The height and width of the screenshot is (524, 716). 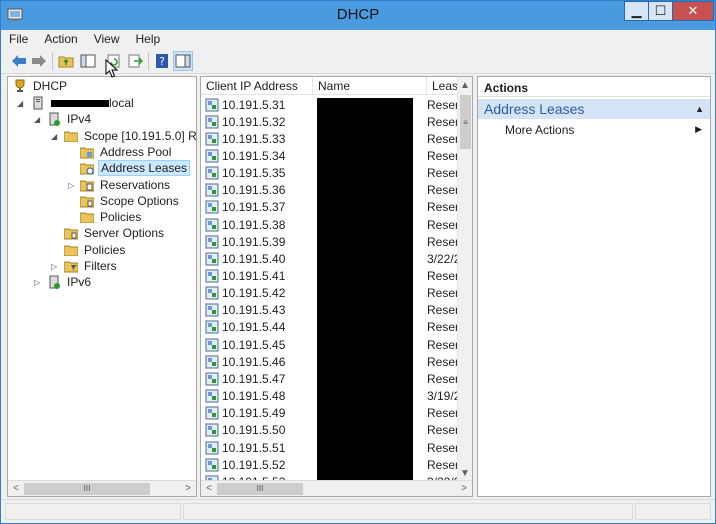 I want to click on tree-item-server-options: Server Options, so click(x=114, y=233).